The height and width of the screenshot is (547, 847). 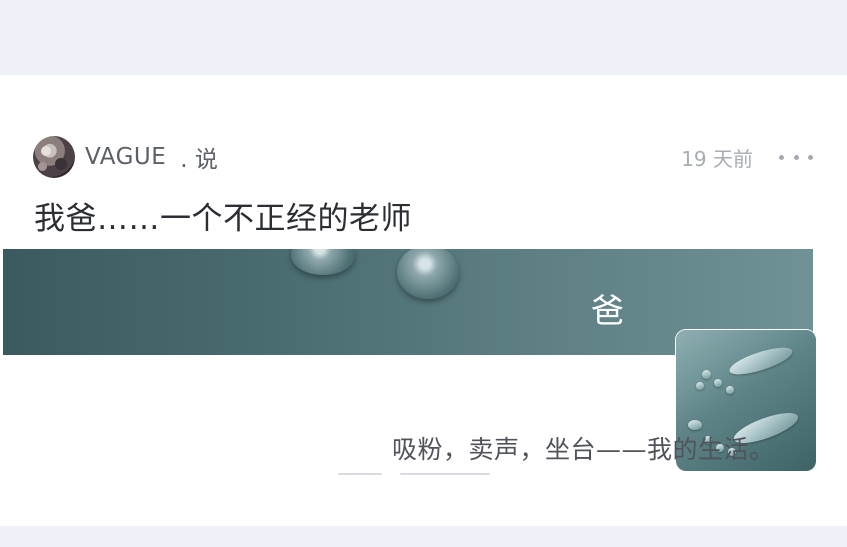 What do you see at coordinates (781, 157) in the screenshot?
I see `more-horizontal-icon` at bounding box center [781, 157].